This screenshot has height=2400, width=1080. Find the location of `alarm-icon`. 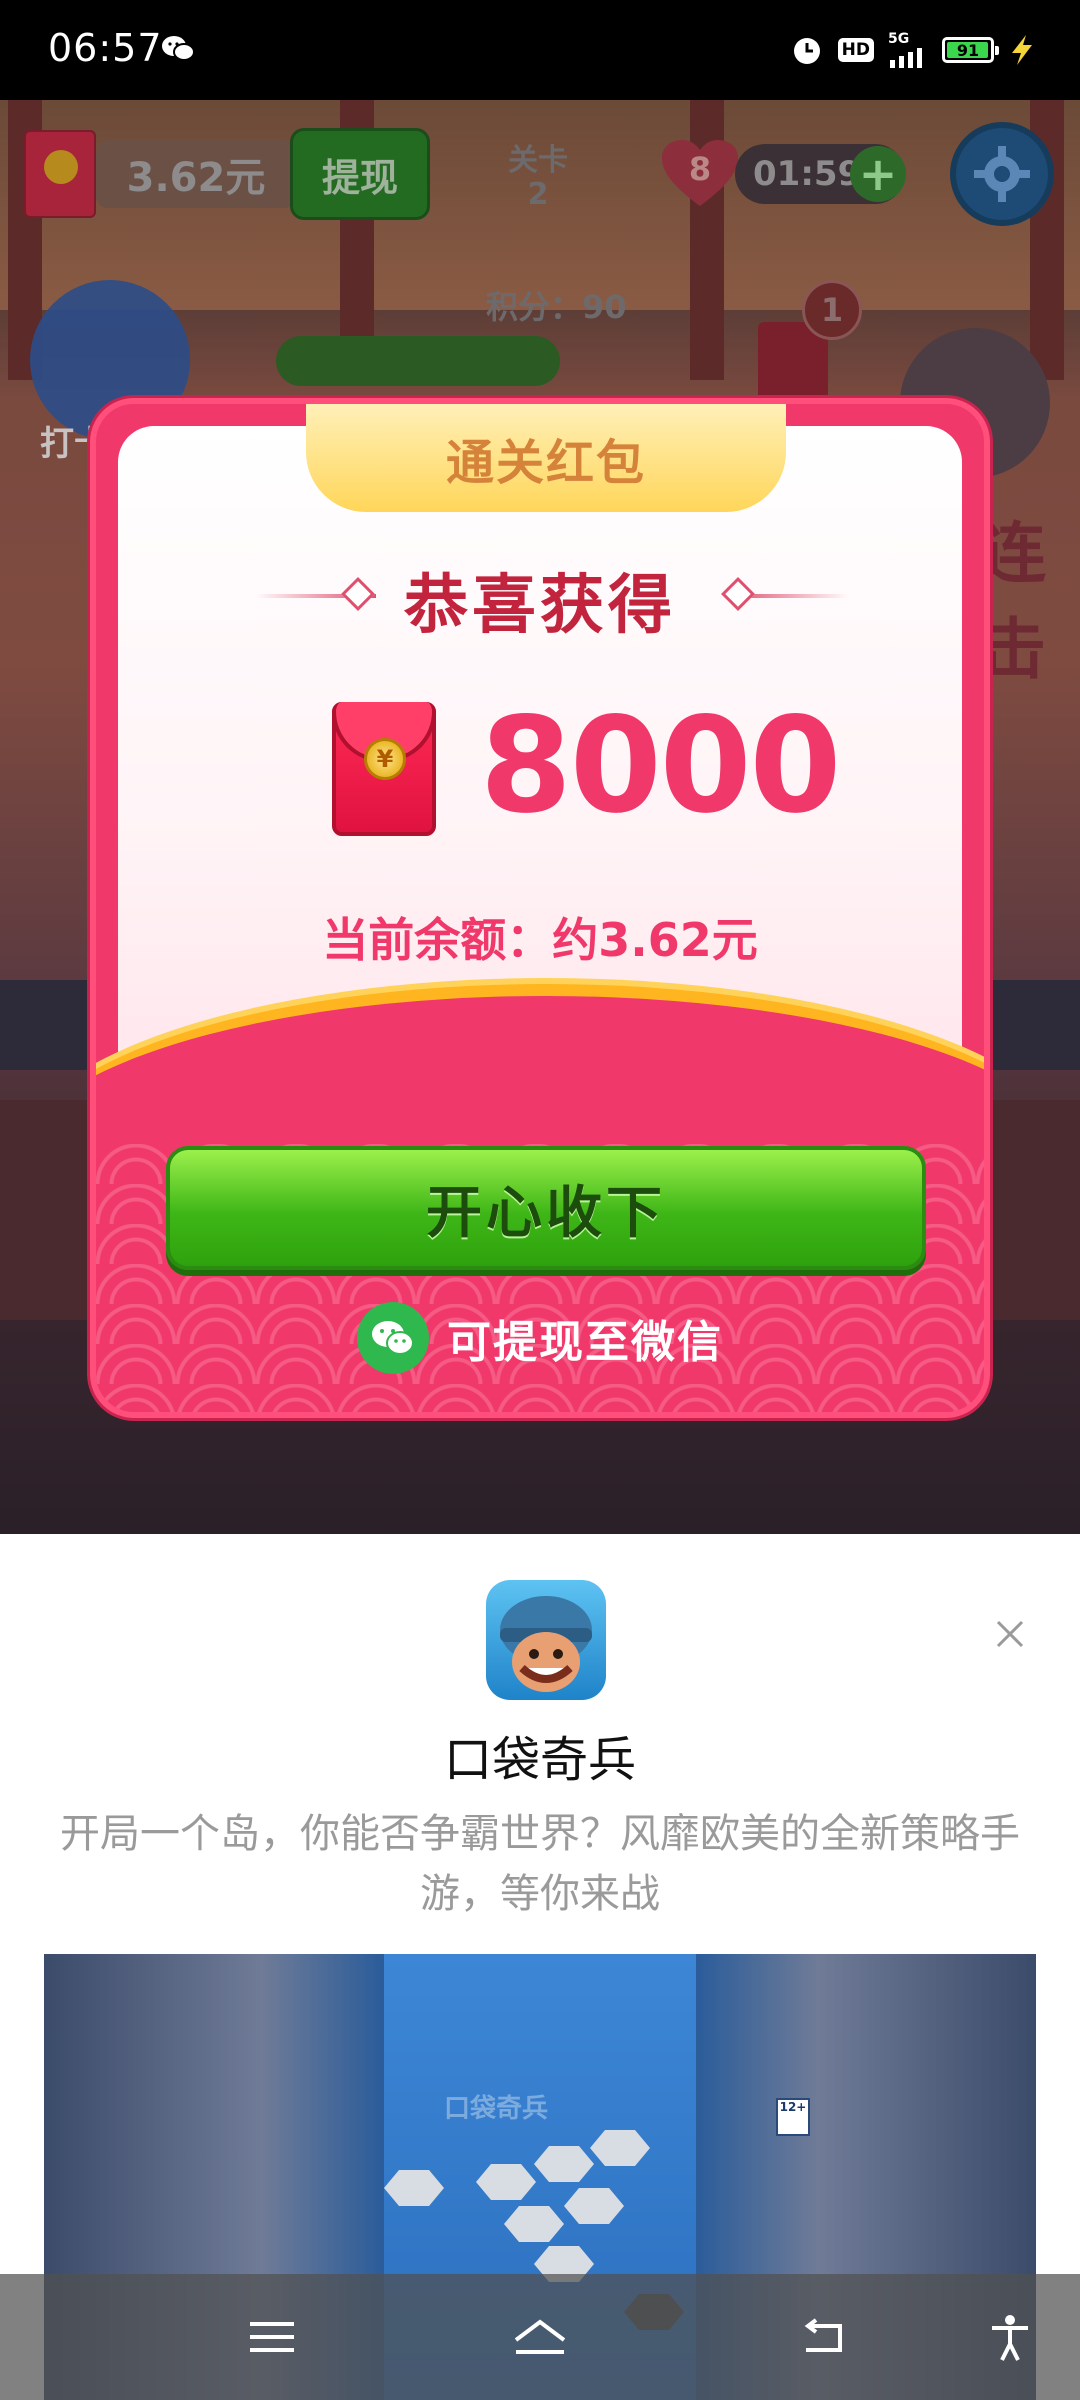

alarm-icon is located at coordinates (806, 51).